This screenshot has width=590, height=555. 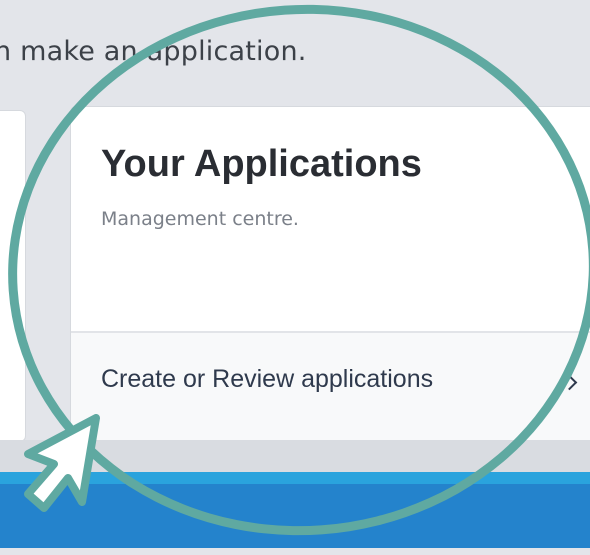 I want to click on mouse-pointer-icon, so click(x=62, y=463).